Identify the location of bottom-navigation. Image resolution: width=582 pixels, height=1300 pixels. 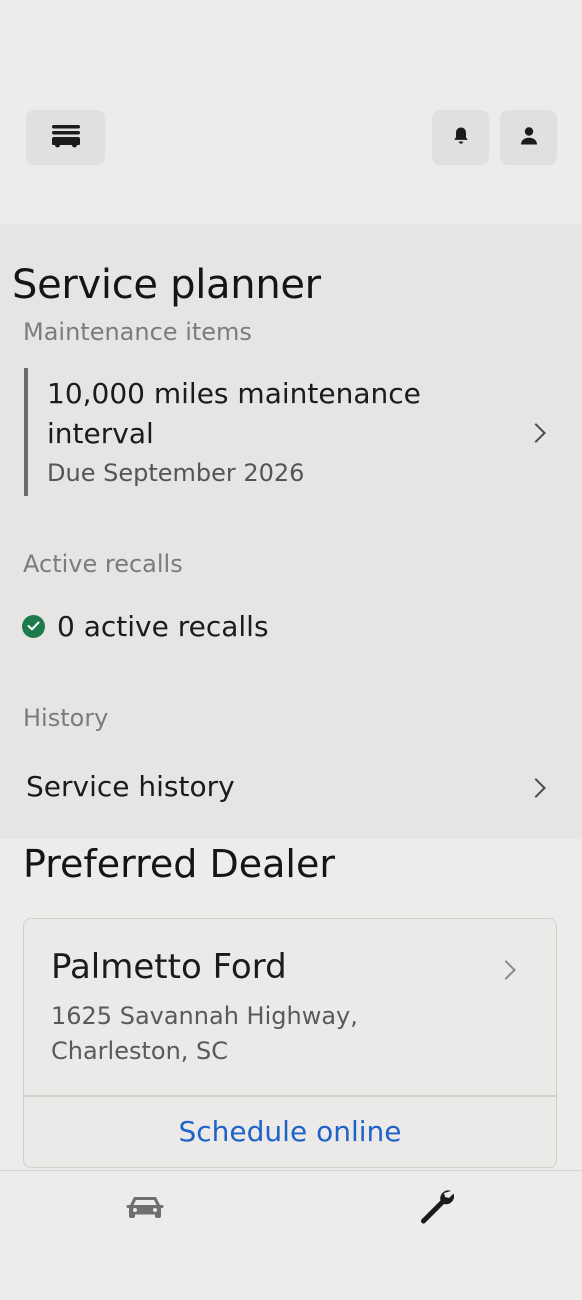
(291, 1235).